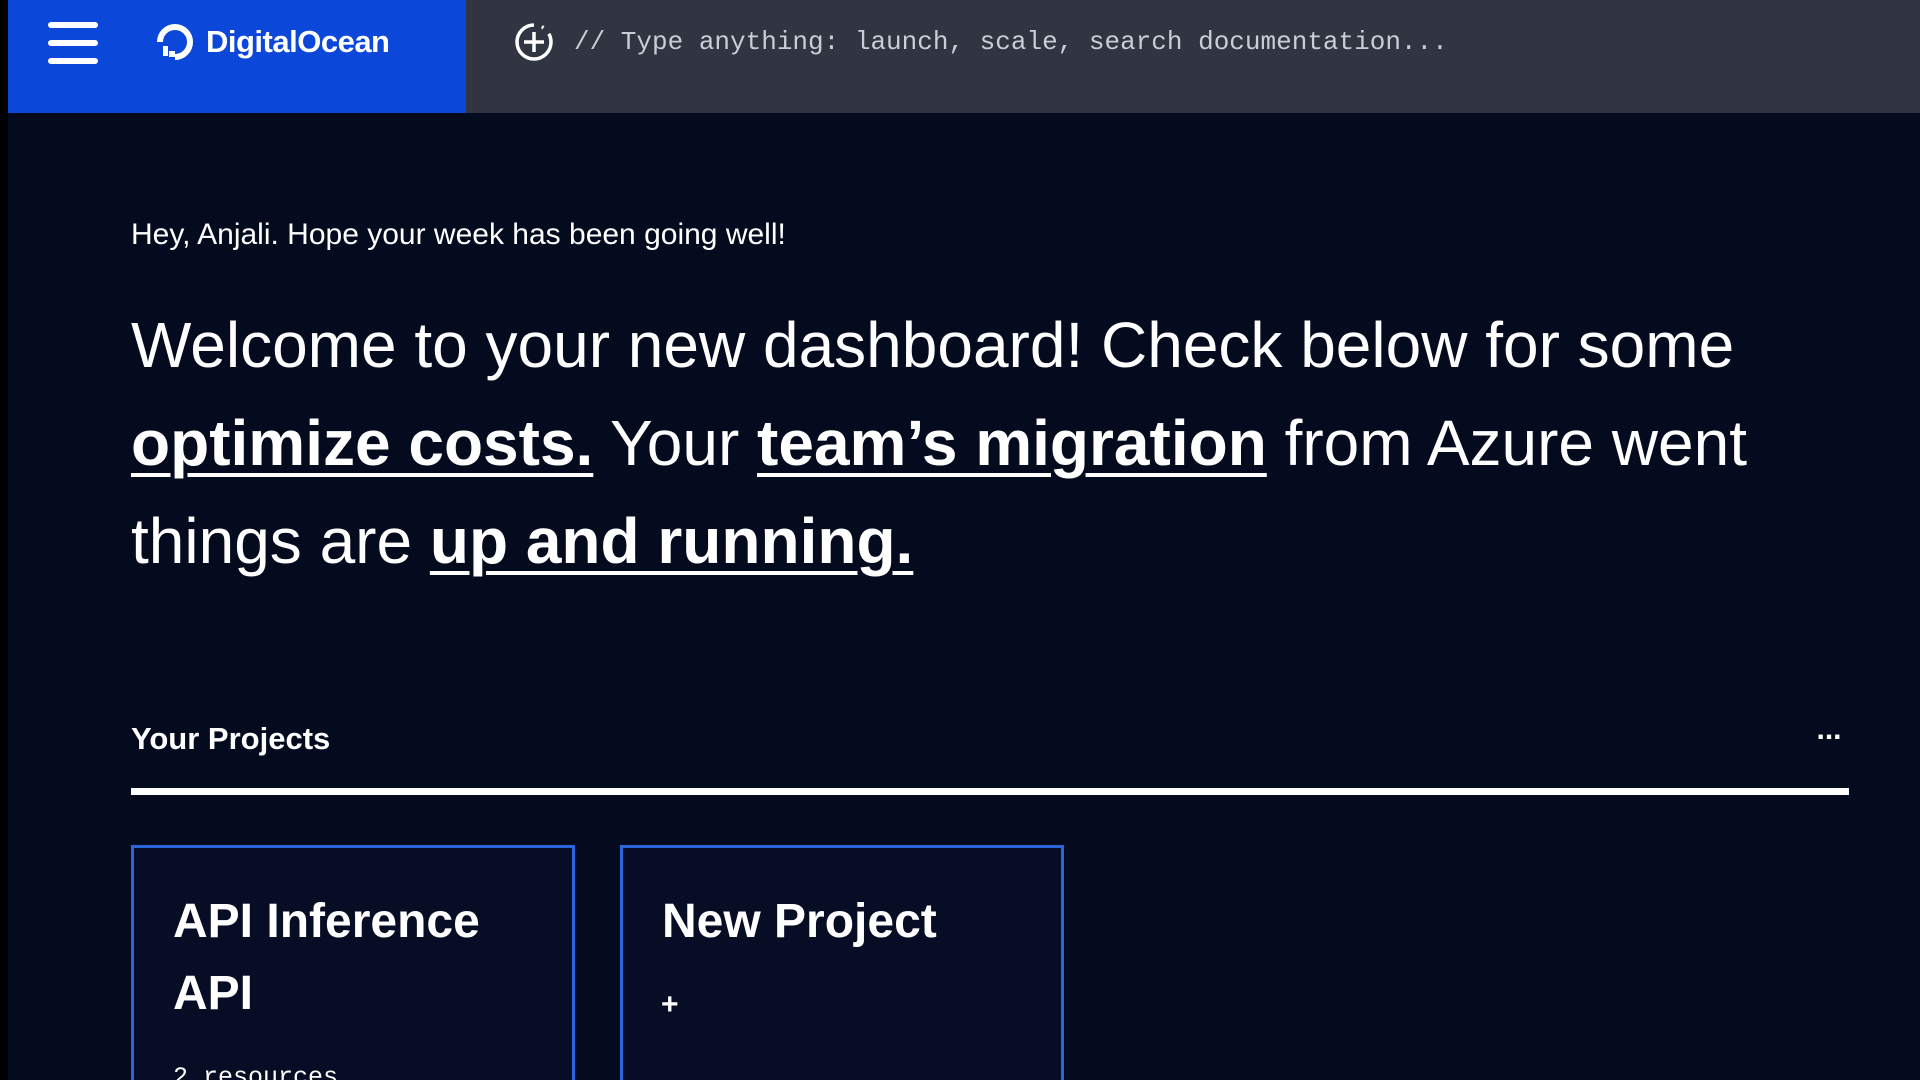 The image size is (1920, 1080). I want to click on project-card-title: New Project, so click(799, 921).